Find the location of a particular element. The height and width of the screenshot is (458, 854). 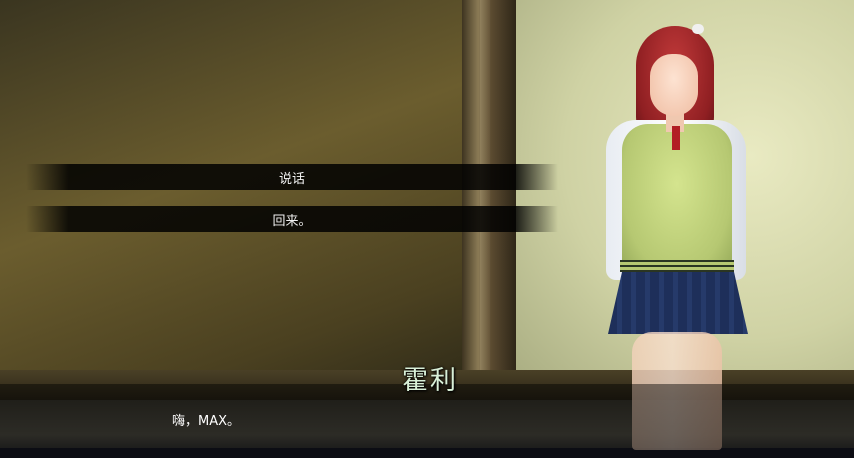

dialogue-text: 嗨，MAX。 is located at coordinates (206, 421).